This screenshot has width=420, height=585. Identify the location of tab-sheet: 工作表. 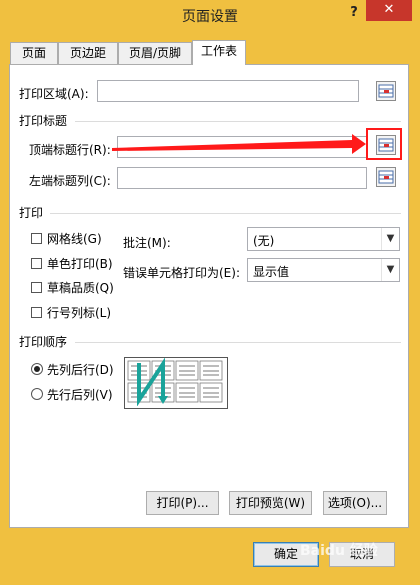
(219, 52).